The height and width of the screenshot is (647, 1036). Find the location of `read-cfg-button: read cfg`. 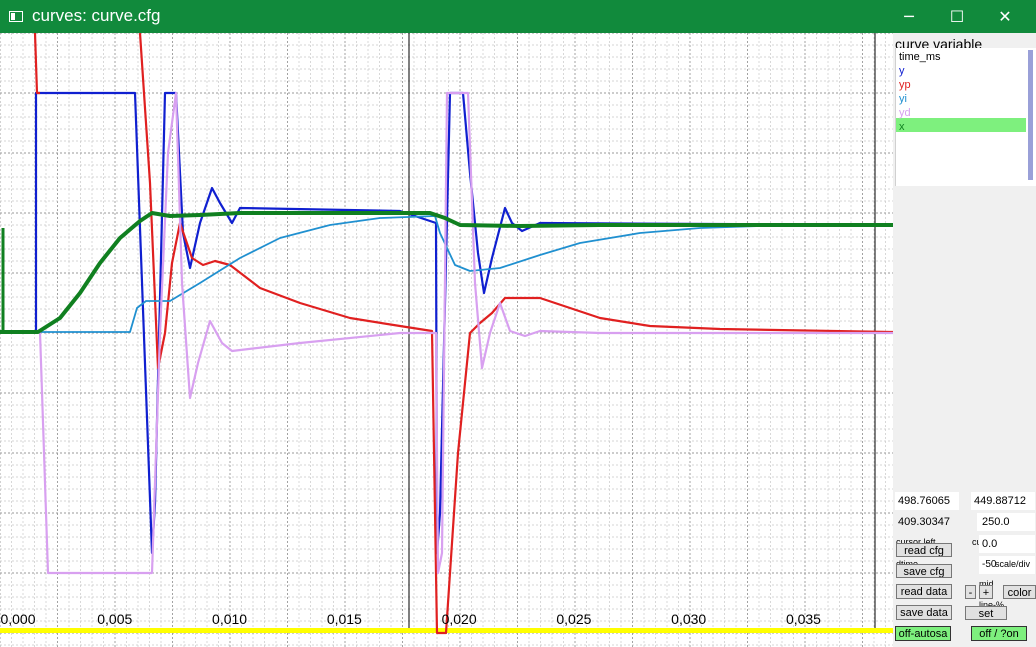

read-cfg-button: read cfg is located at coordinates (924, 550).